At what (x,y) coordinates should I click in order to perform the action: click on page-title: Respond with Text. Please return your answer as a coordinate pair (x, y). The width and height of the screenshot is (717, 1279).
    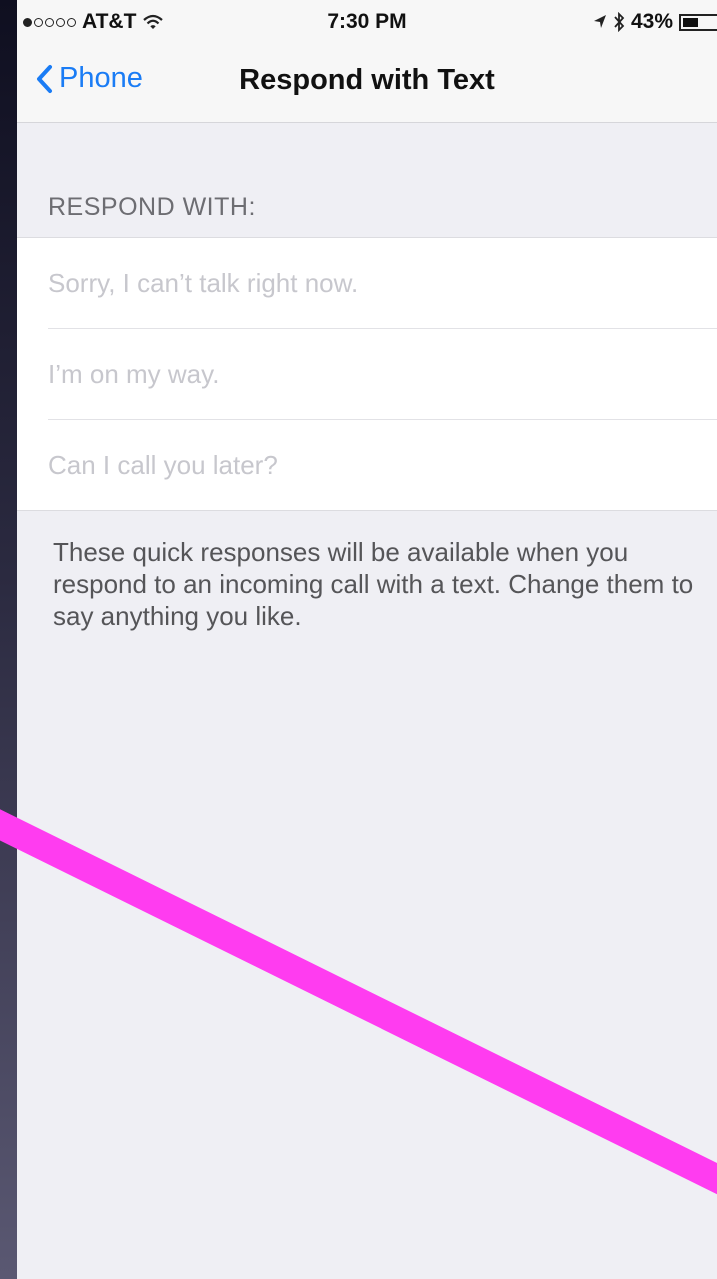
    Looking at the image, I should click on (367, 80).